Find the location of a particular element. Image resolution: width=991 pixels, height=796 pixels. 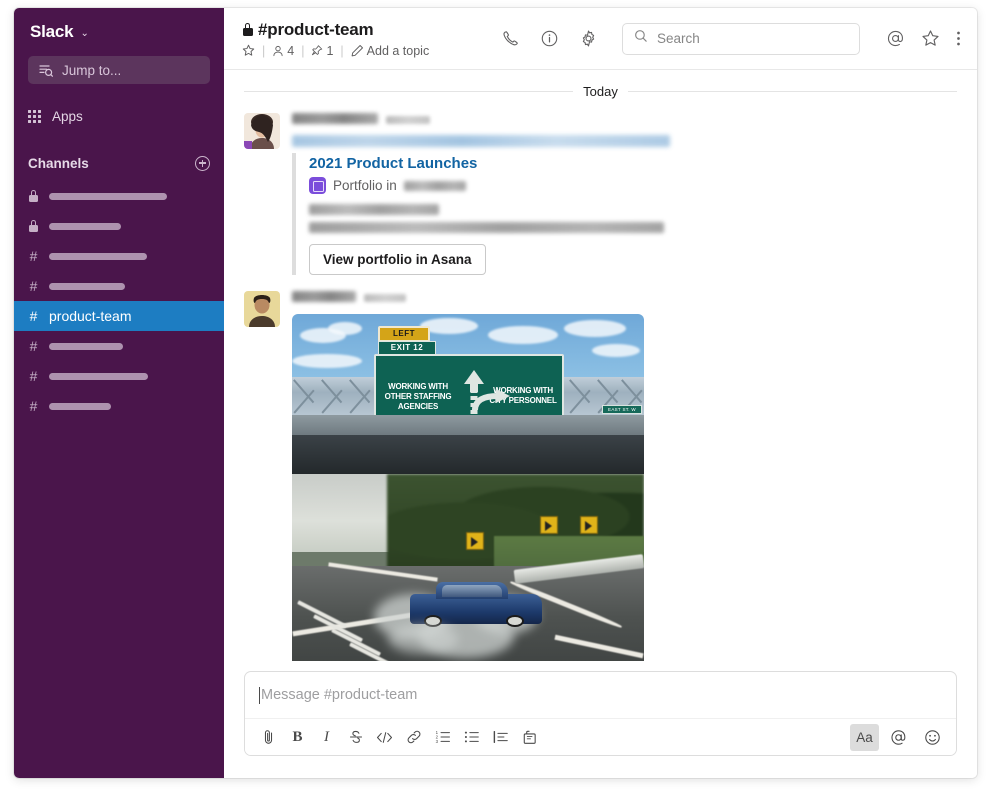

attachment-title: 2021 Product Launches is located at coordinates (633, 163).